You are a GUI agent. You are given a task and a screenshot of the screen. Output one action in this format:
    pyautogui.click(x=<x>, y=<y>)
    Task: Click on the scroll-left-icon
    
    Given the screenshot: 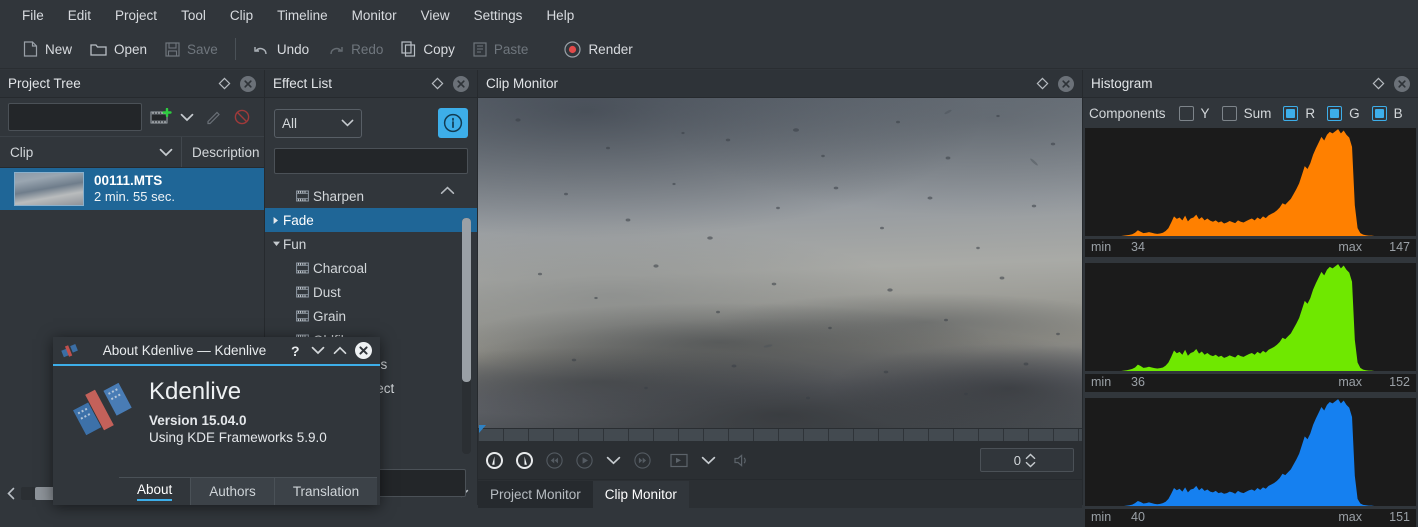 What is the action you would take?
    pyautogui.click(x=11, y=493)
    